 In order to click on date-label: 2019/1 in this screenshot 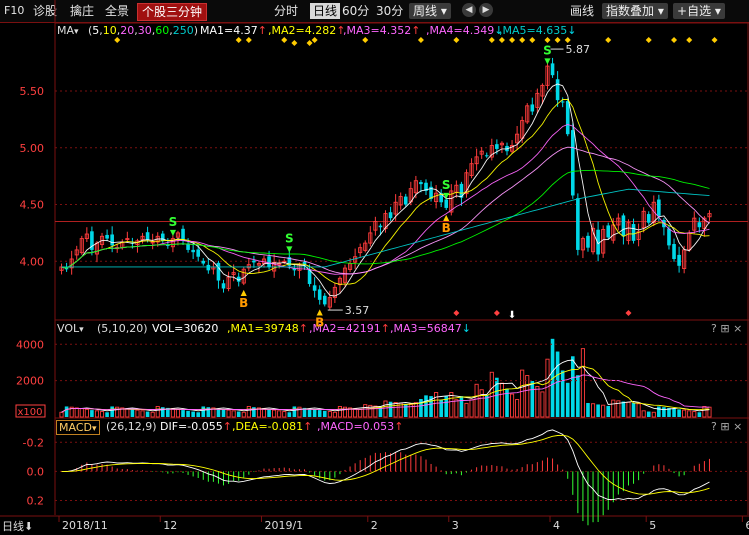, I will do `click(283, 525)`.